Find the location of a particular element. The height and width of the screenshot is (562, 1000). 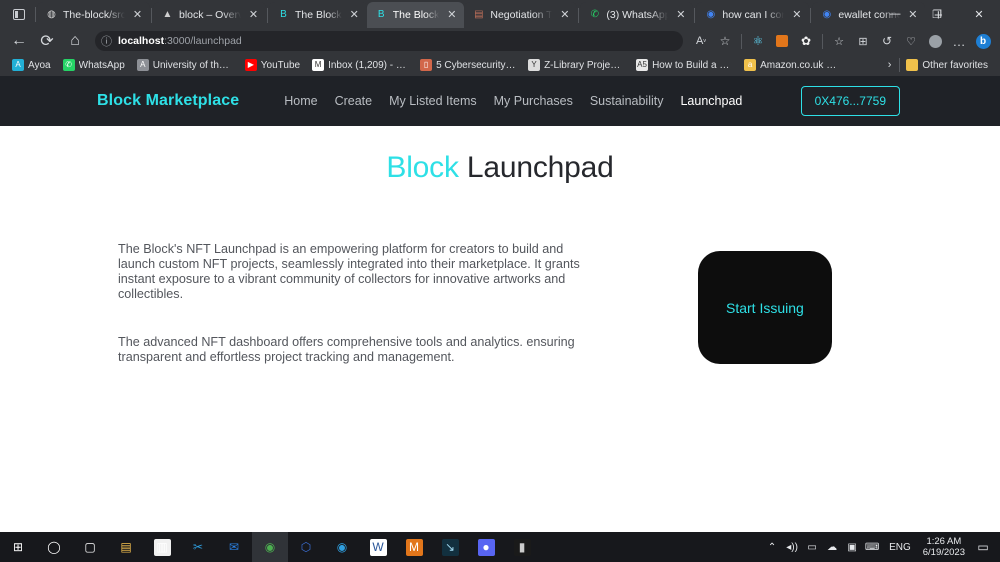

tab-title: The Block is located at coordinates (318, 15).